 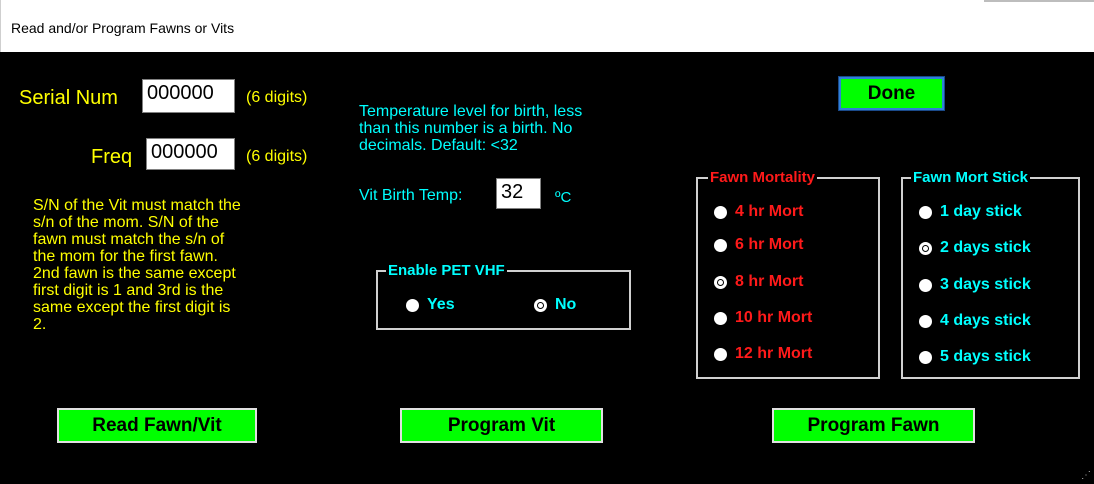 I want to click on temp-desc-line: decimals. Default: <32, so click(x=438, y=145).